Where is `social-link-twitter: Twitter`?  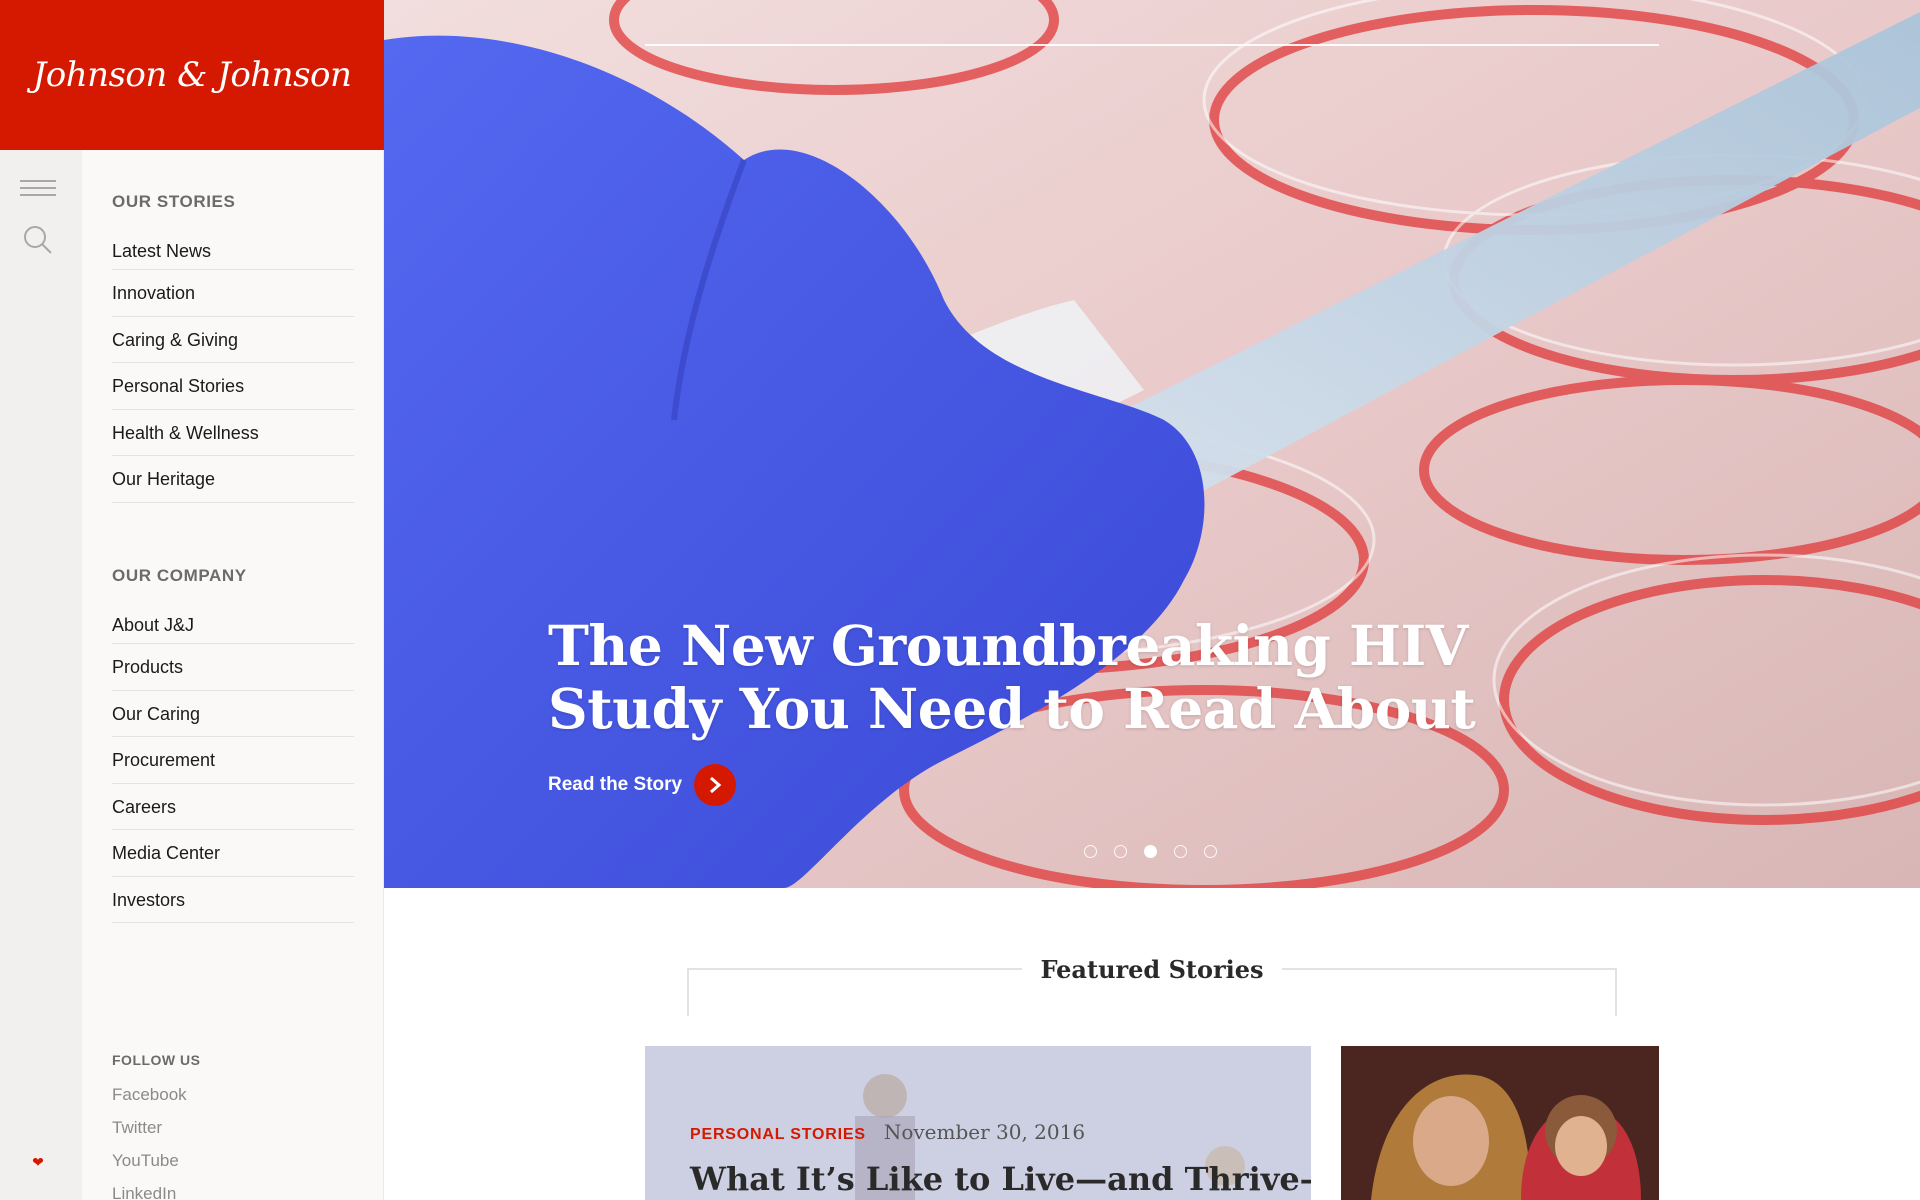 social-link-twitter: Twitter is located at coordinates (233, 1127).